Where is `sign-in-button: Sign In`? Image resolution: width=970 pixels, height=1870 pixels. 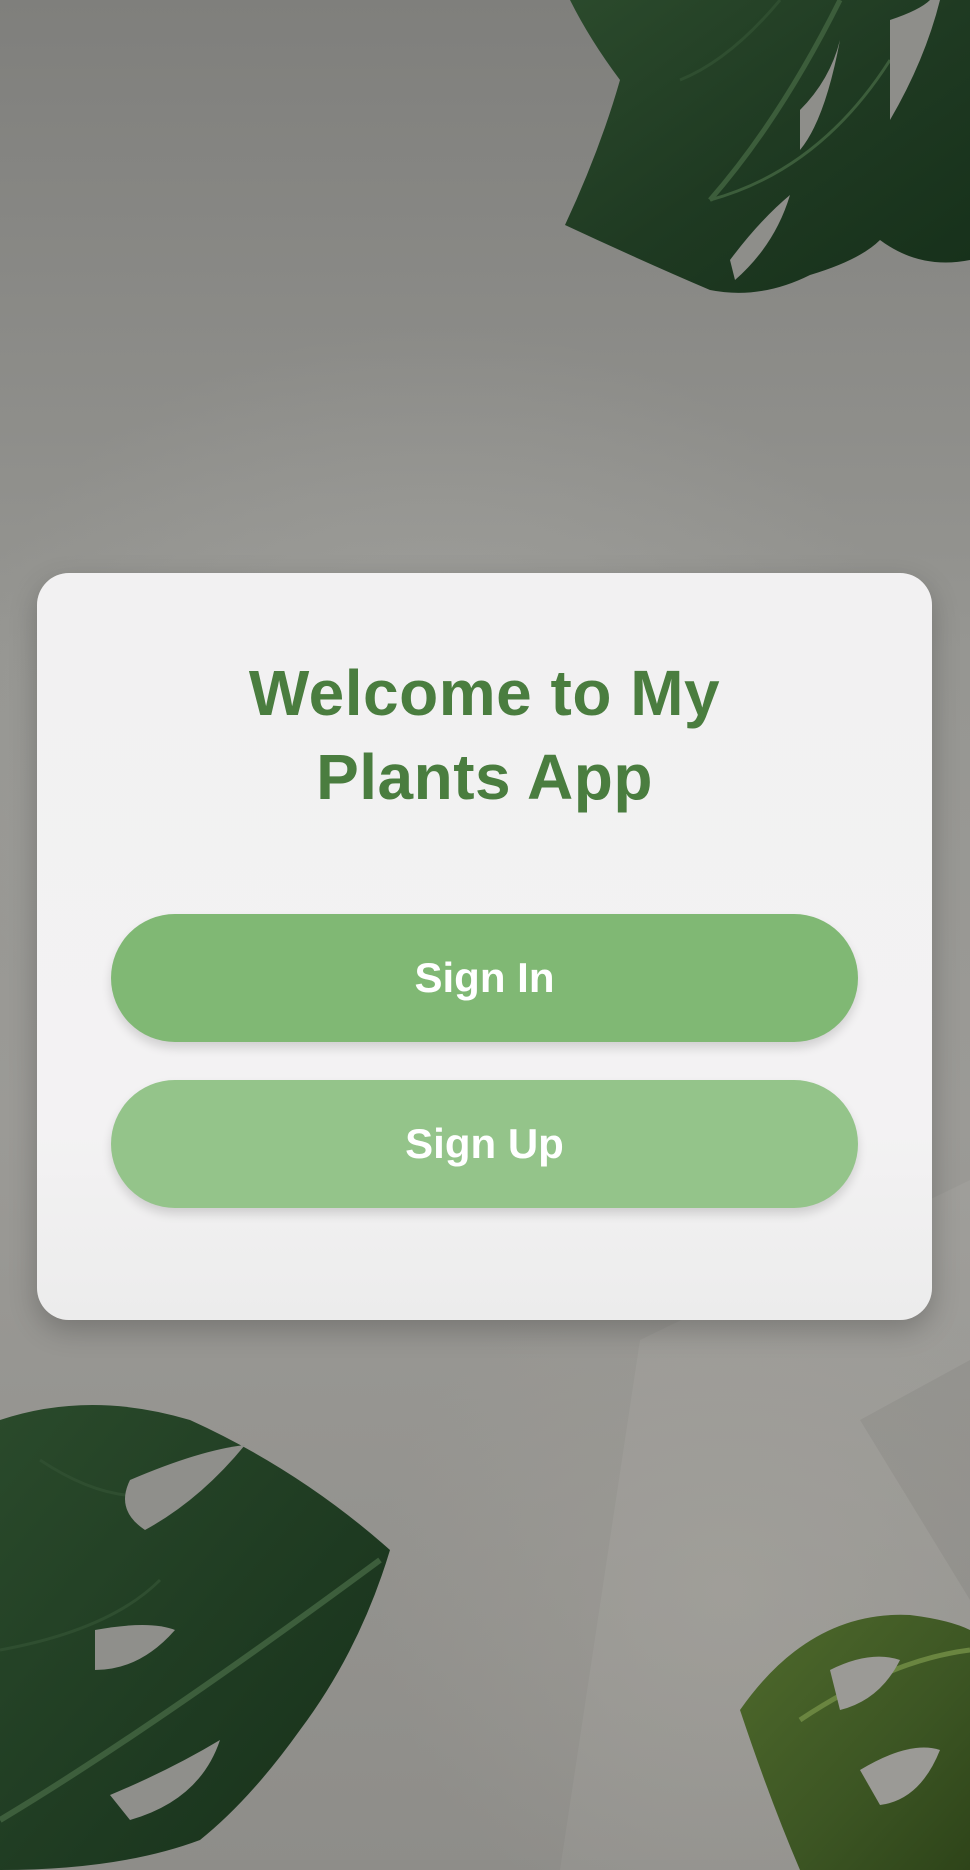
sign-in-button: Sign In is located at coordinates (484, 978).